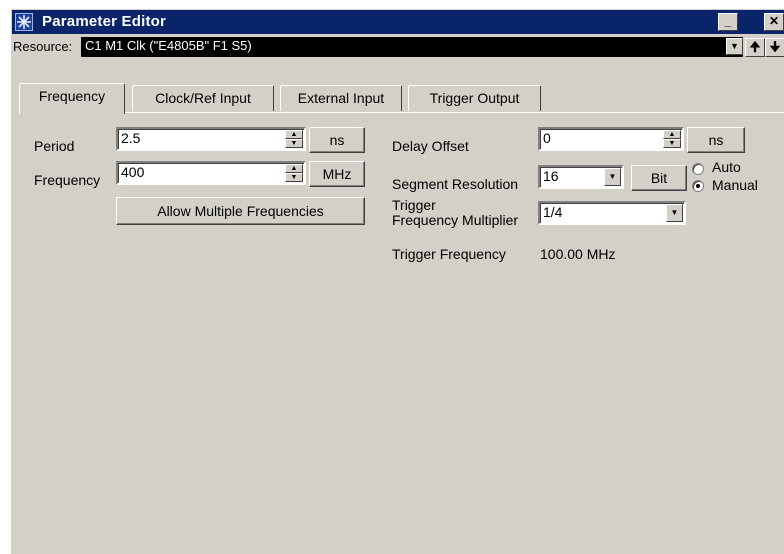 This screenshot has height=554, width=784. I want to click on arrow-up-icon: 🠉, so click(755, 46).